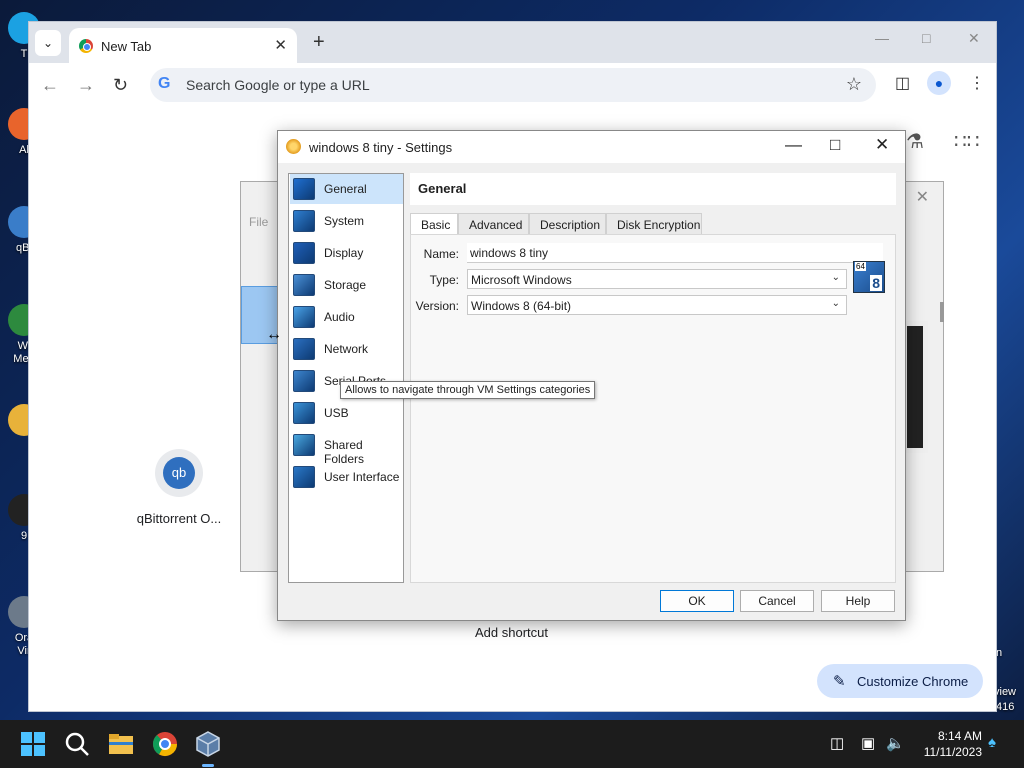 This screenshot has height=768, width=1024. I want to click on search-icon, so click(77, 744).